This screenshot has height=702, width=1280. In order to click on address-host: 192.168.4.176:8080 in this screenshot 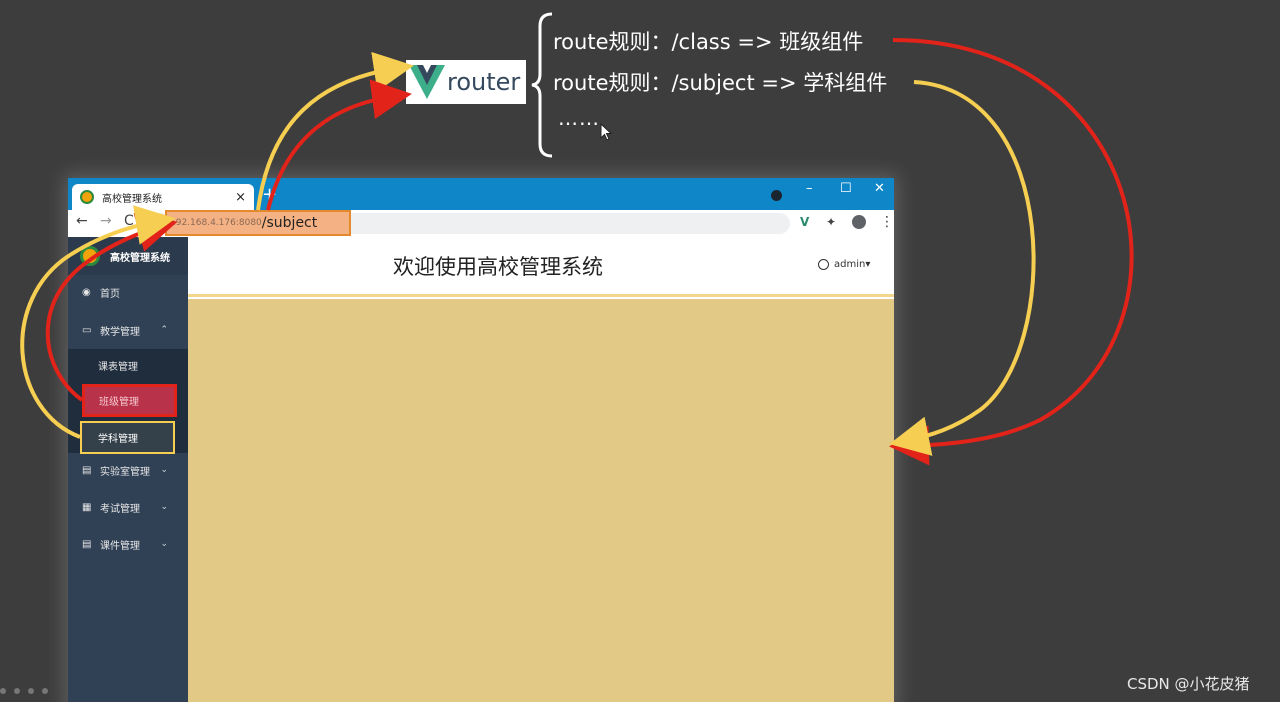, I will do `click(216, 223)`.